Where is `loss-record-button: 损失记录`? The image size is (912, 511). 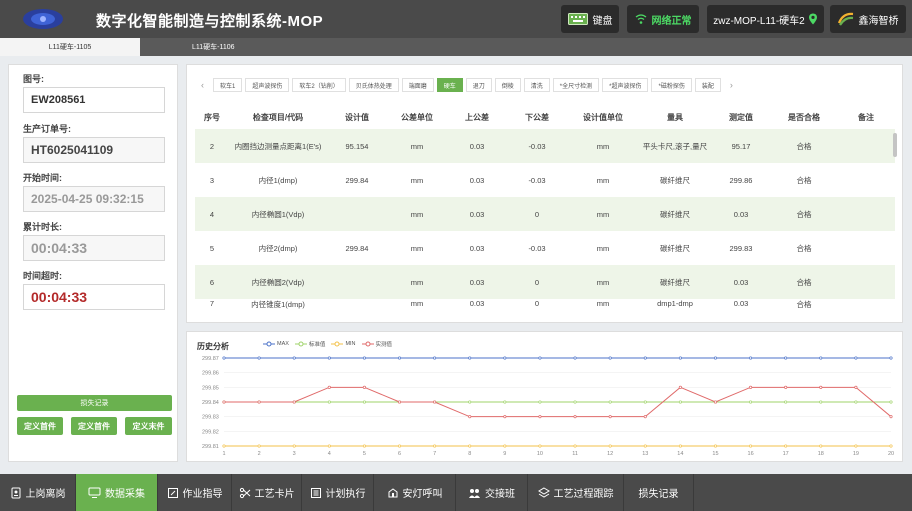 loss-record-button: 损失记录 is located at coordinates (94, 403).